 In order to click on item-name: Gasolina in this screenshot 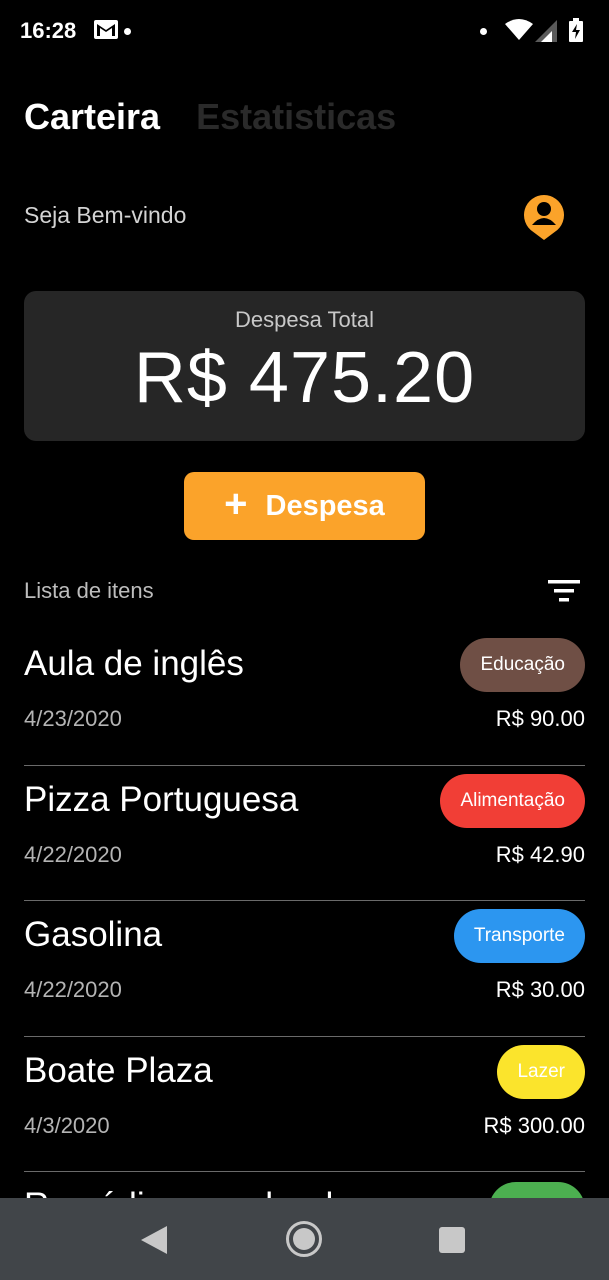, I will do `click(93, 934)`.